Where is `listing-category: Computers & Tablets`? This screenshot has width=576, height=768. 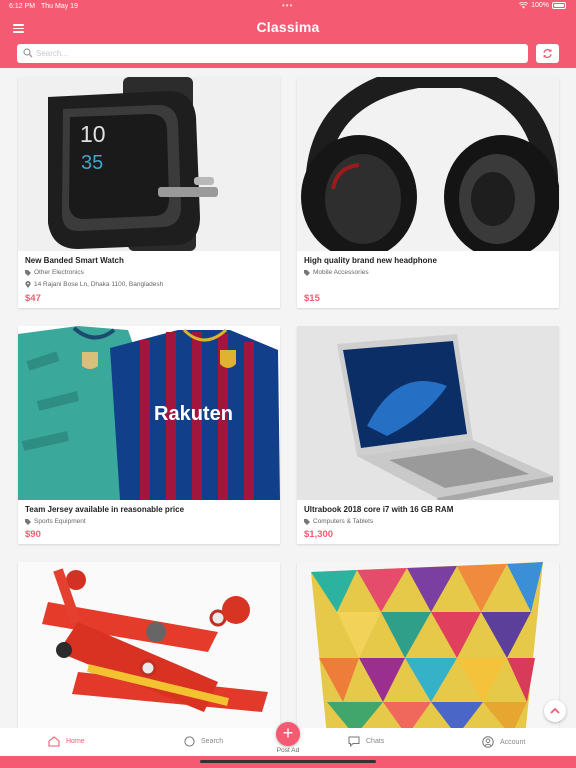
listing-category: Computers & Tablets is located at coordinates (338, 521).